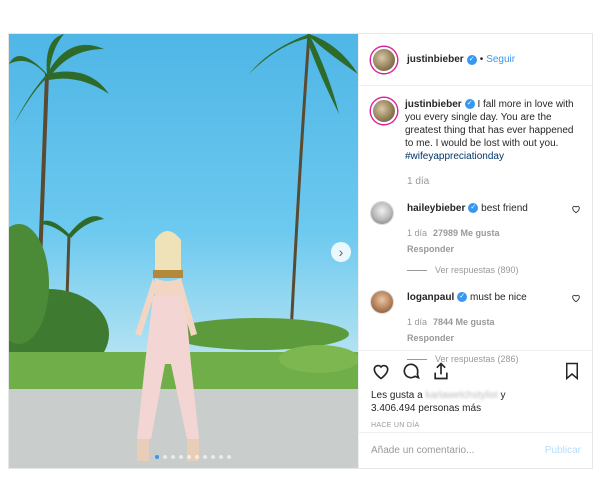 The width and height of the screenshot is (600, 500). What do you see at coordinates (433, 104) in the screenshot?
I see `caption-author: justinbieber` at bounding box center [433, 104].